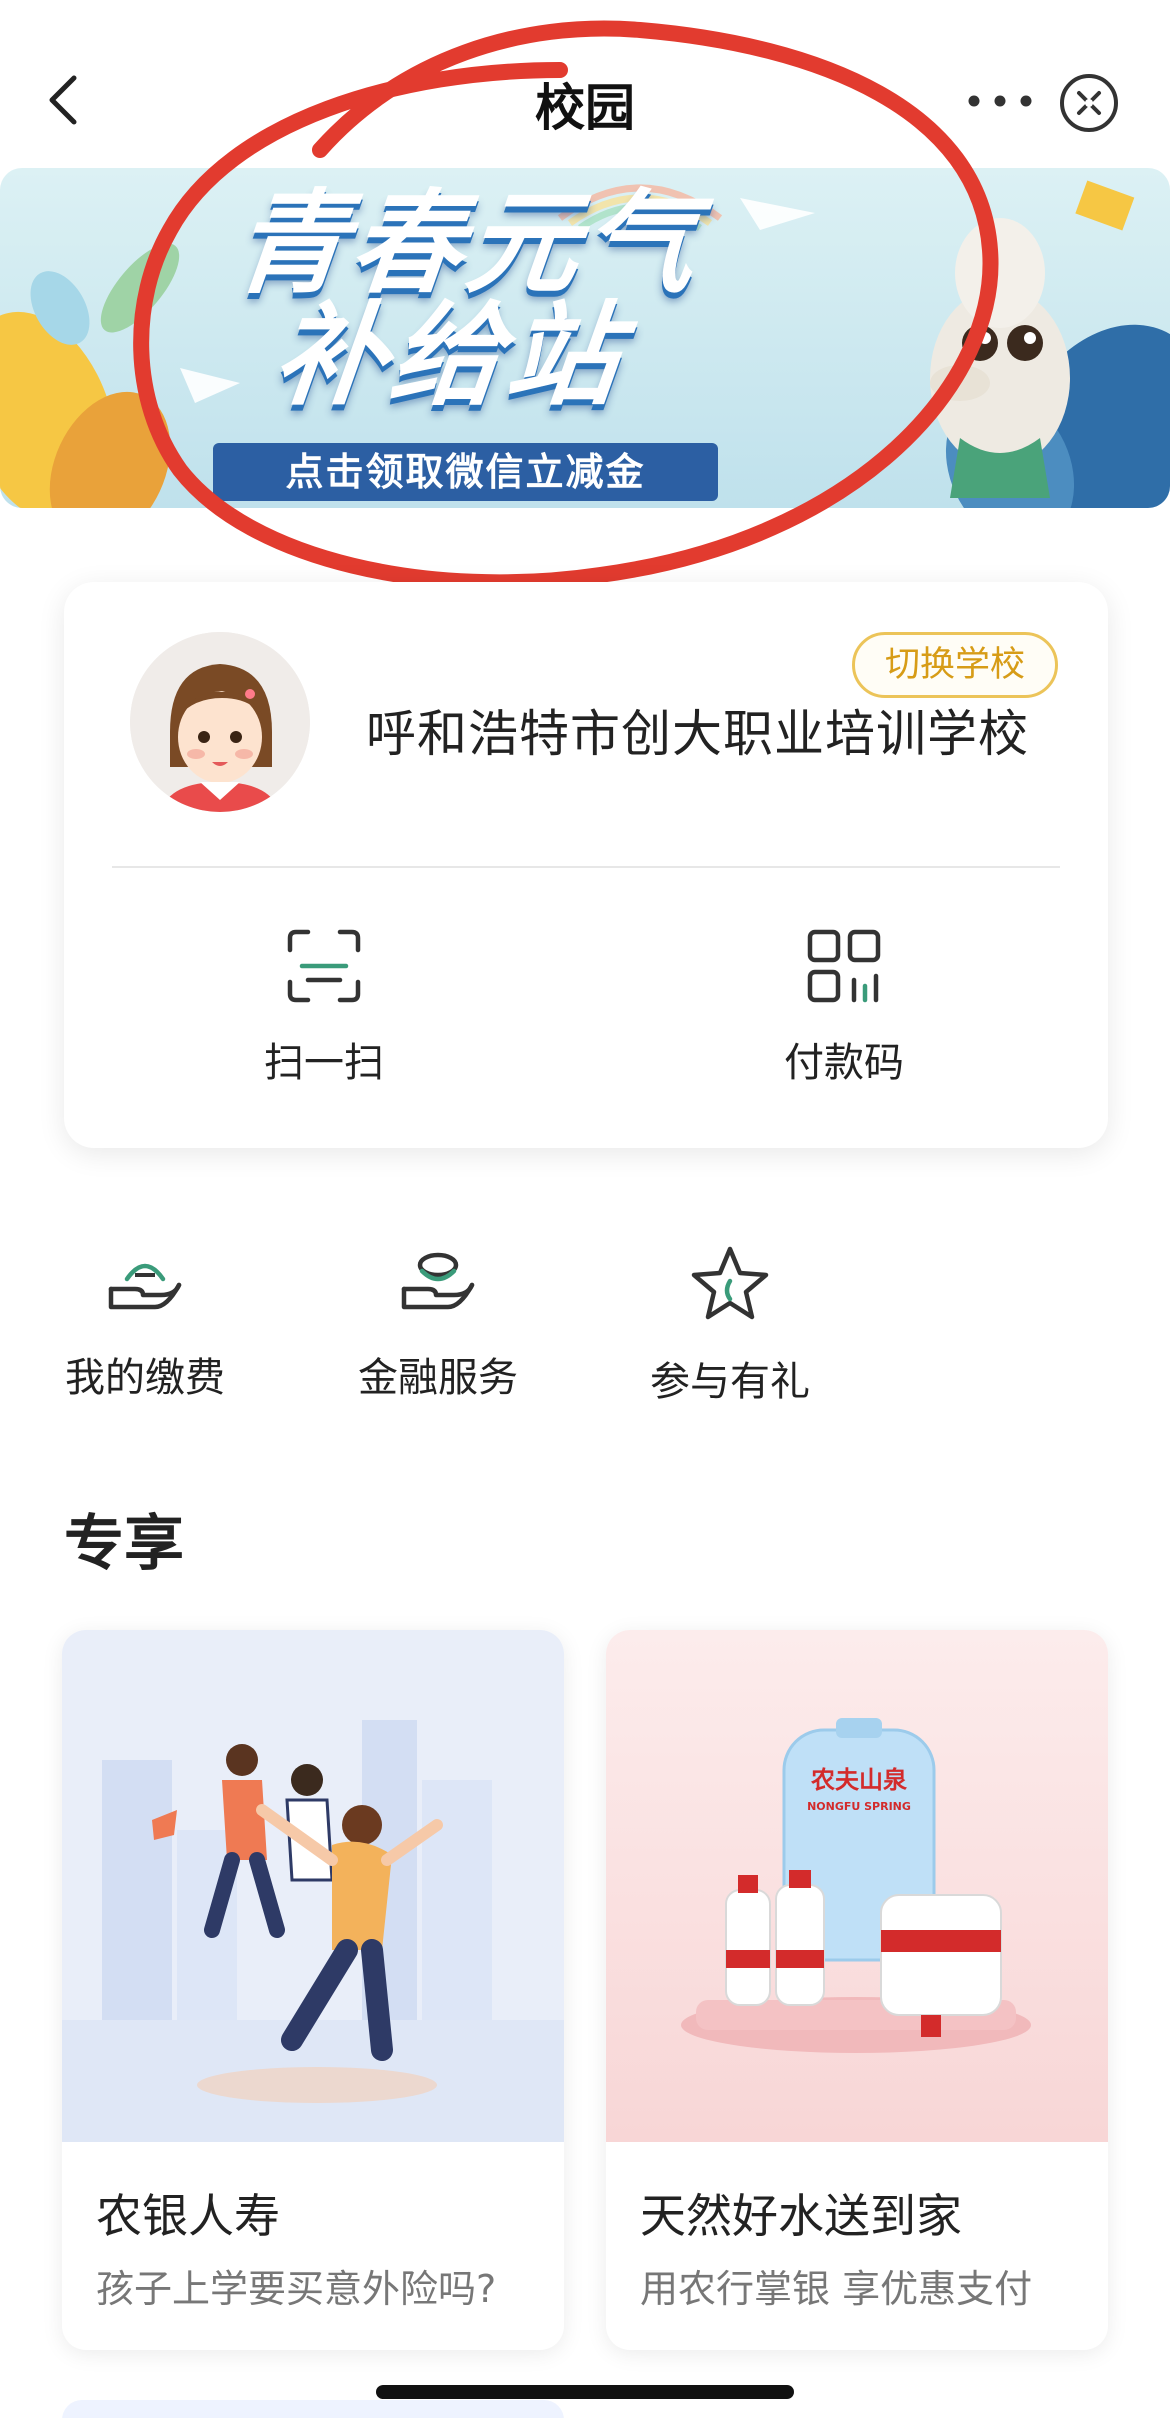 This screenshot has width=1170, height=2418. What do you see at coordinates (859, 1806) in the screenshot?
I see `brand-en-text: NONGFU SPRING` at bounding box center [859, 1806].